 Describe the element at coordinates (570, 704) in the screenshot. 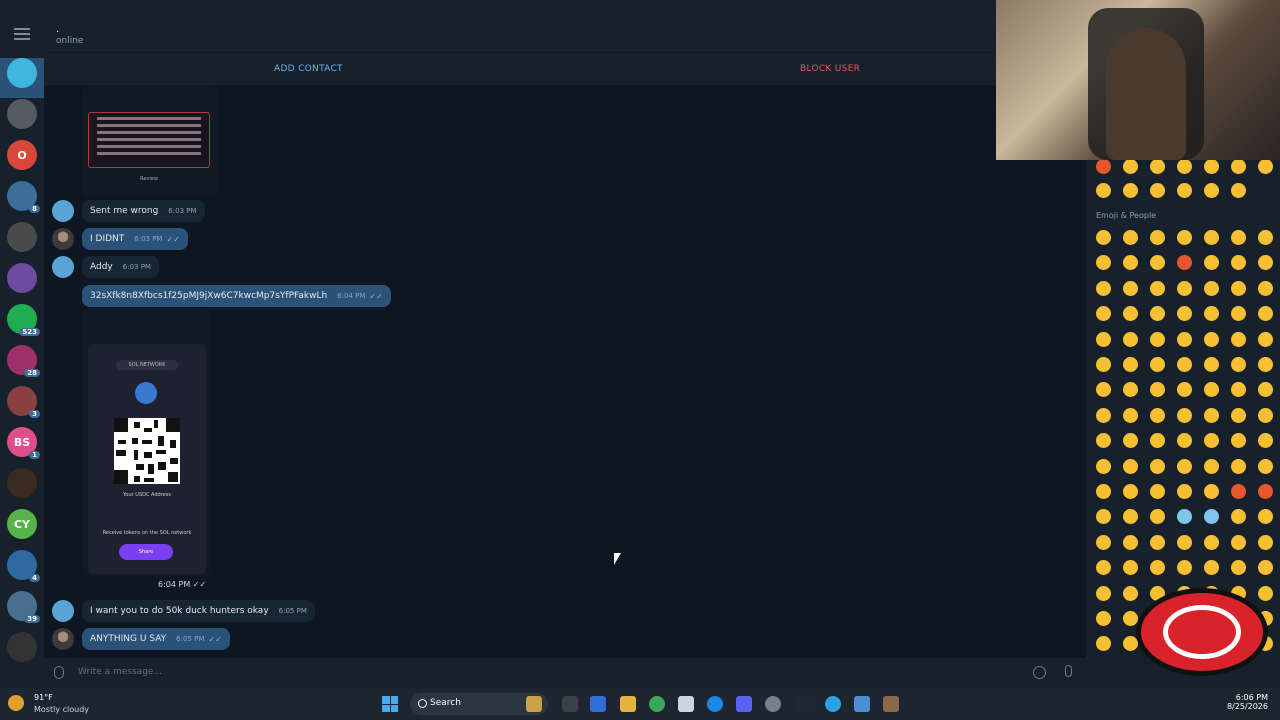

I see `task-view-icon` at that location.